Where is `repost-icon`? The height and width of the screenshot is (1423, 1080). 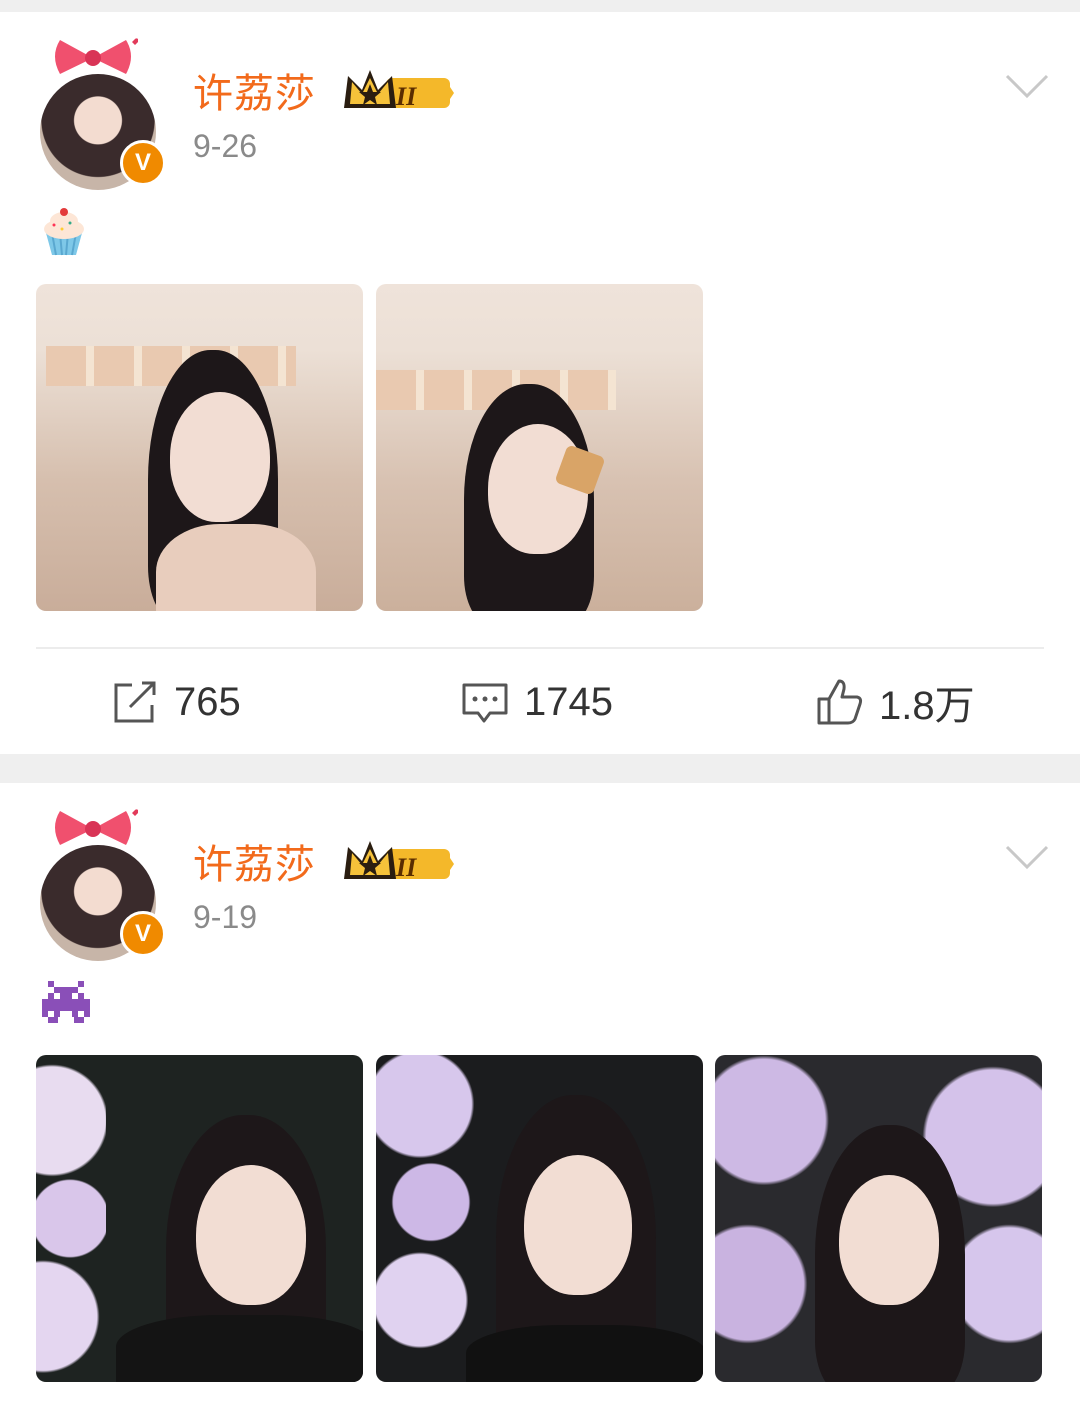
repost-icon is located at coordinates (135, 702).